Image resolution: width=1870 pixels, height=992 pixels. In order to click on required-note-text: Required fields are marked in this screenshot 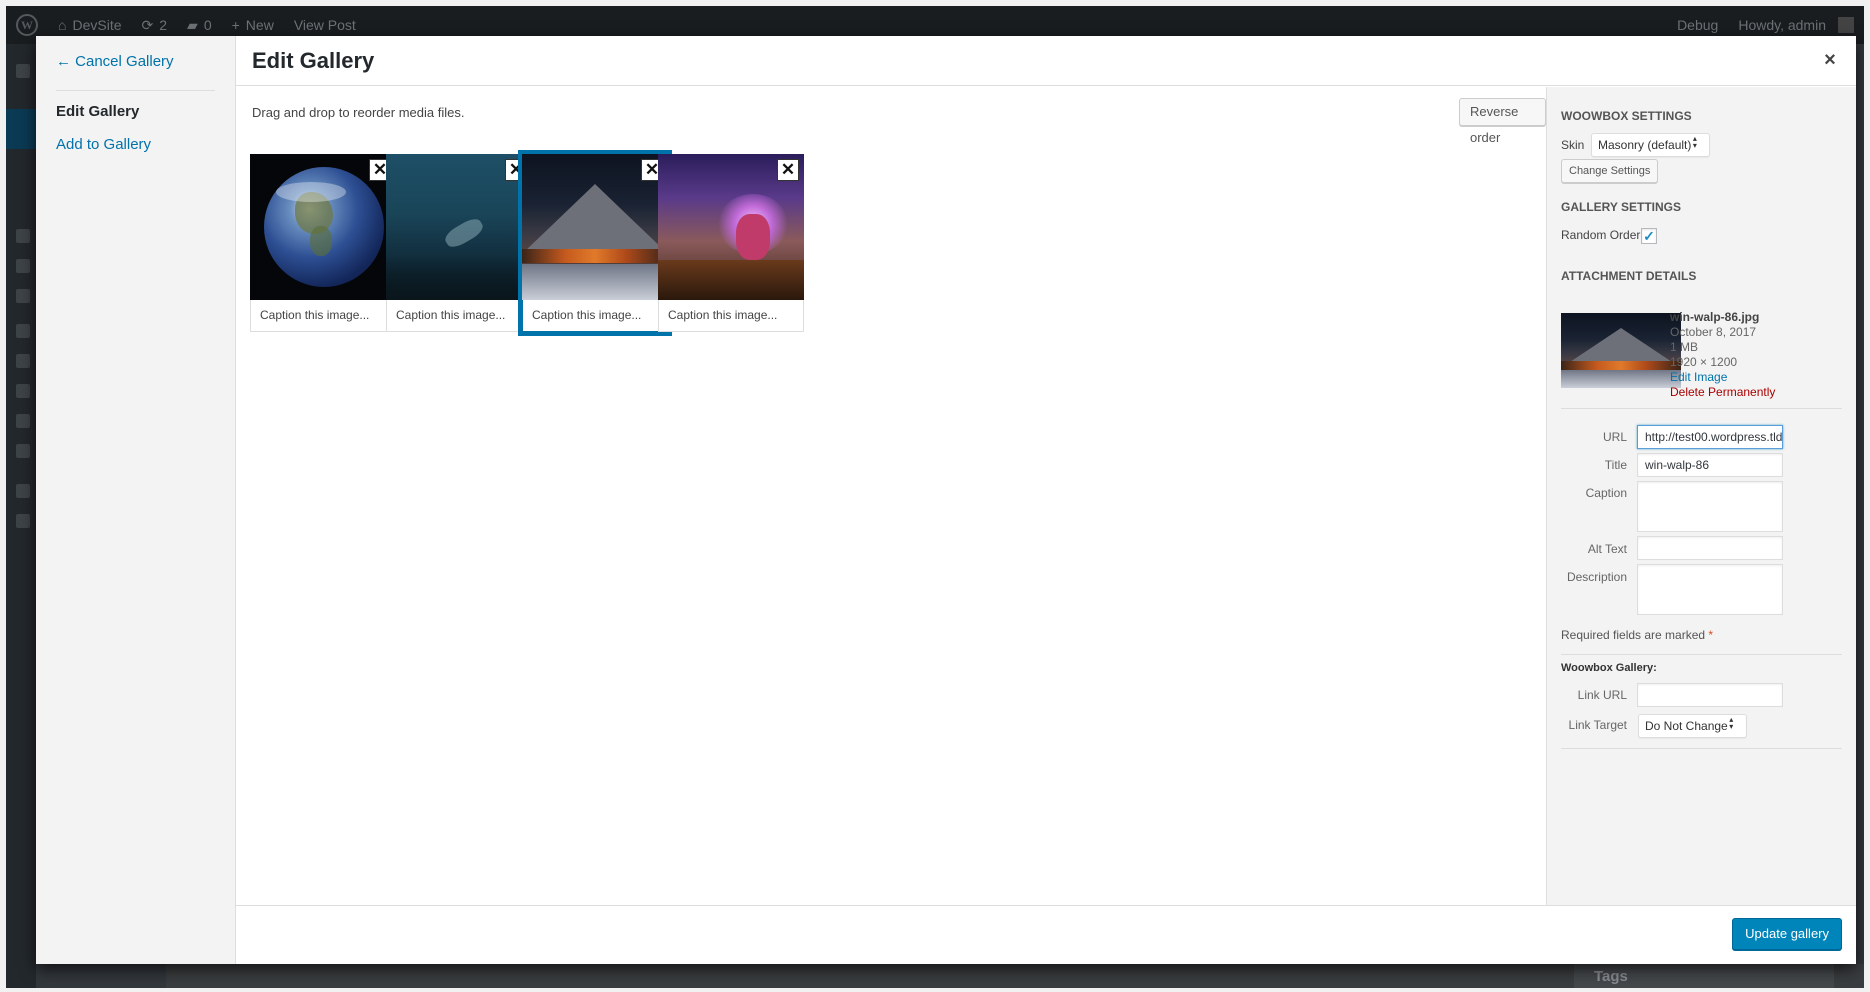, I will do `click(1633, 635)`.